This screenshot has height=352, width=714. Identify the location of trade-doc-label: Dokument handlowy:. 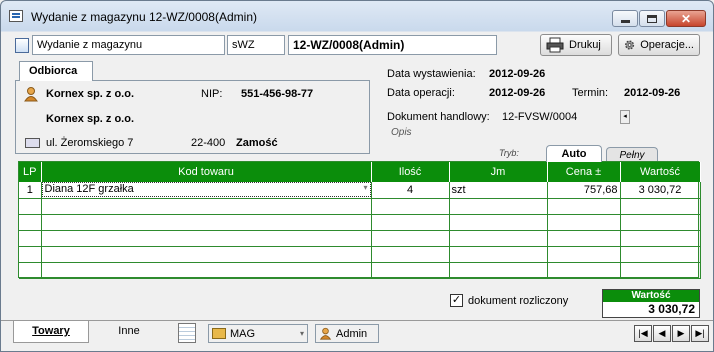
(438, 117).